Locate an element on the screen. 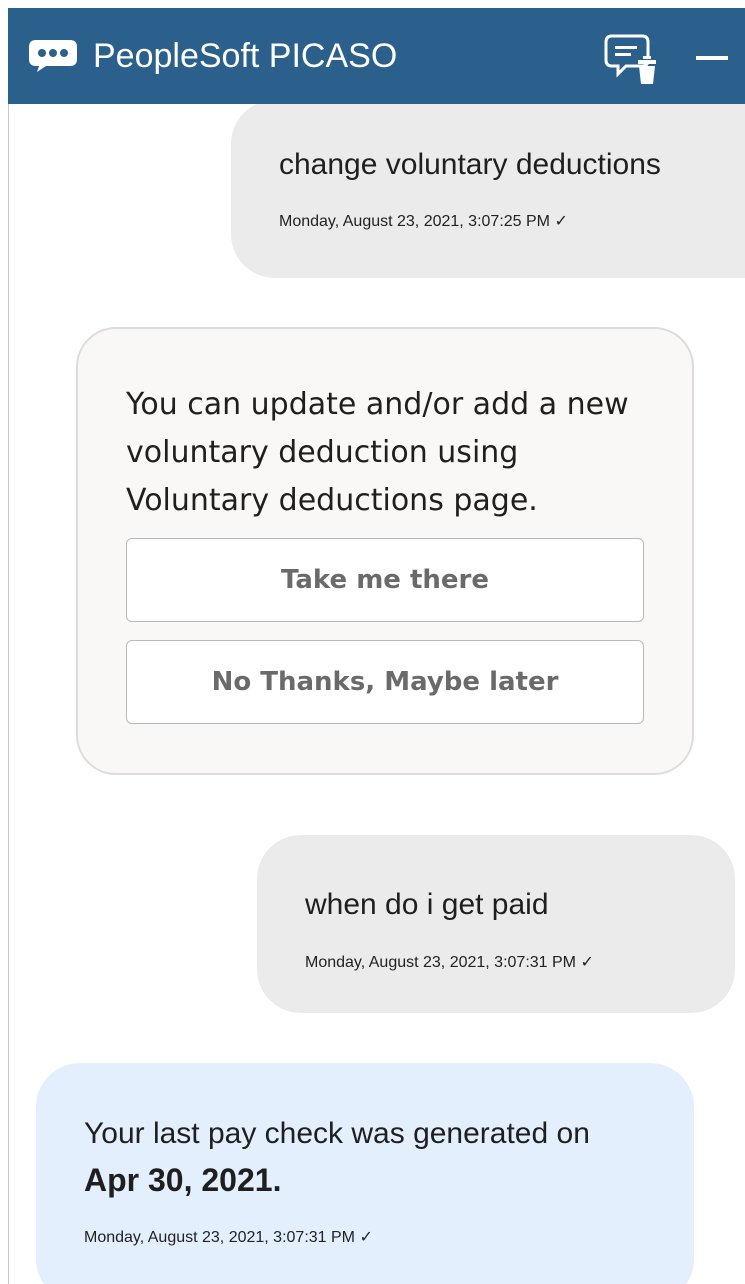 Image resolution: width=745 pixels, height=1284 pixels. clear-chat-button is located at coordinates (632, 58).